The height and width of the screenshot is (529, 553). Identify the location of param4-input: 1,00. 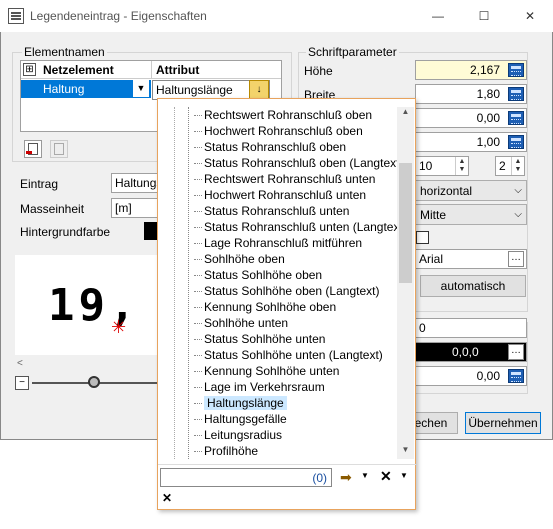
(471, 142).